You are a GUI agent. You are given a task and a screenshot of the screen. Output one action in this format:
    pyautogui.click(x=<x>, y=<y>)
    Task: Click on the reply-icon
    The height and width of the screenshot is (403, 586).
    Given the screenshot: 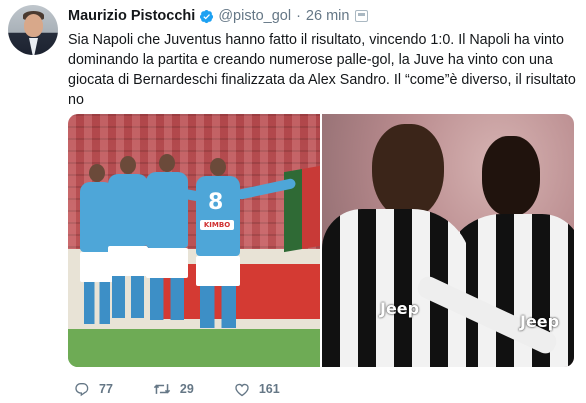 What is the action you would take?
    pyautogui.click(x=82, y=390)
    